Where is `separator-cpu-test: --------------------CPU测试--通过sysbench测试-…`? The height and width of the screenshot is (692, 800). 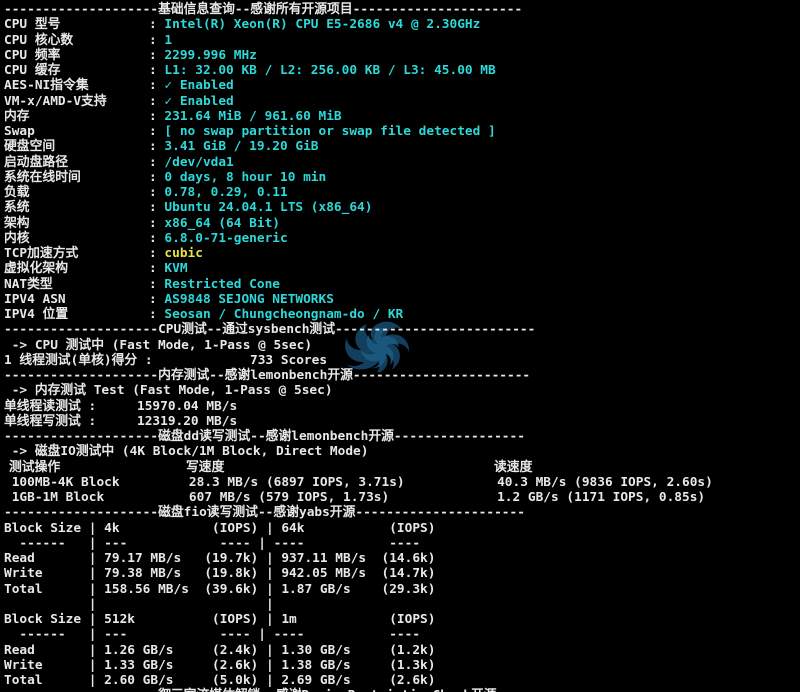
separator-cpu-test: --------------------CPU测试--通过sysbench测试-… is located at coordinates (270, 330).